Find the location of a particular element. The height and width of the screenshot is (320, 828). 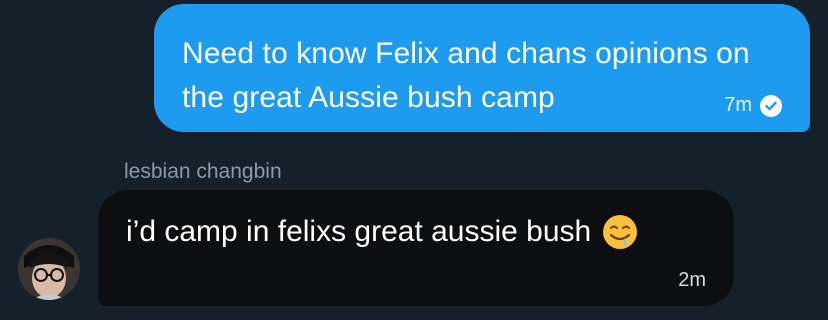

incoming-message-content: i’d camp in felixs great aussie bush is located at coordinates (416, 232).